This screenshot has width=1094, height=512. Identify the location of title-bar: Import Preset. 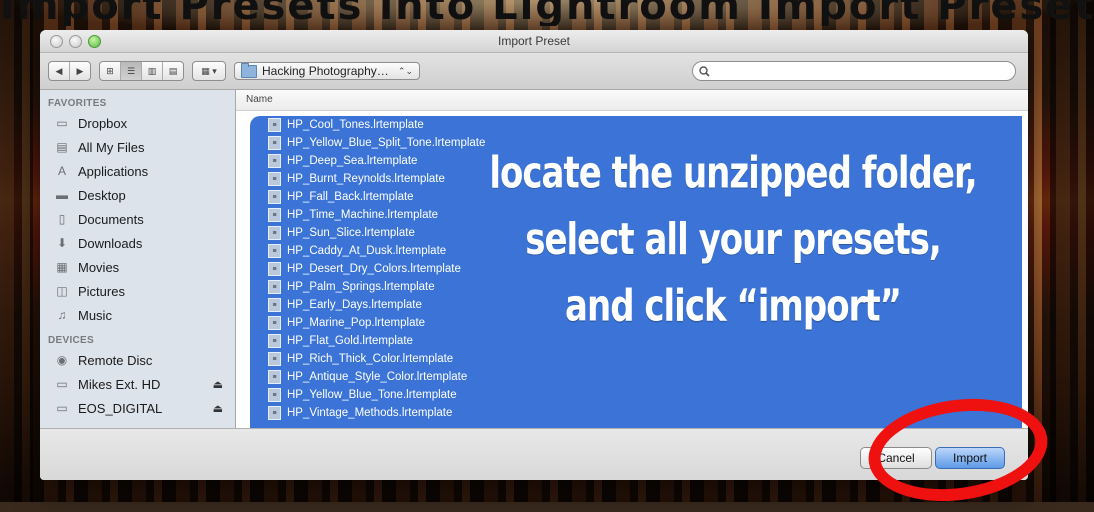
(534, 41).